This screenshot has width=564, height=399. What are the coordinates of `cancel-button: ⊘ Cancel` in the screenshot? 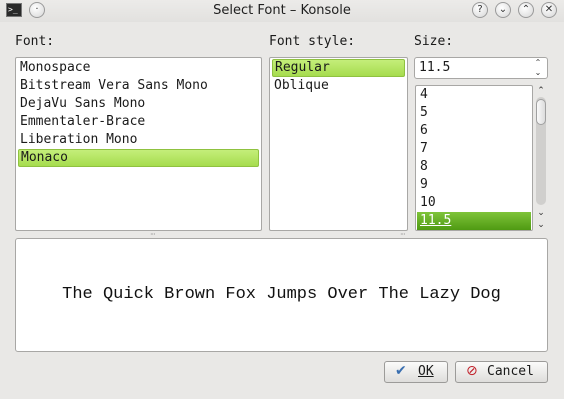 It's located at (501, 372).